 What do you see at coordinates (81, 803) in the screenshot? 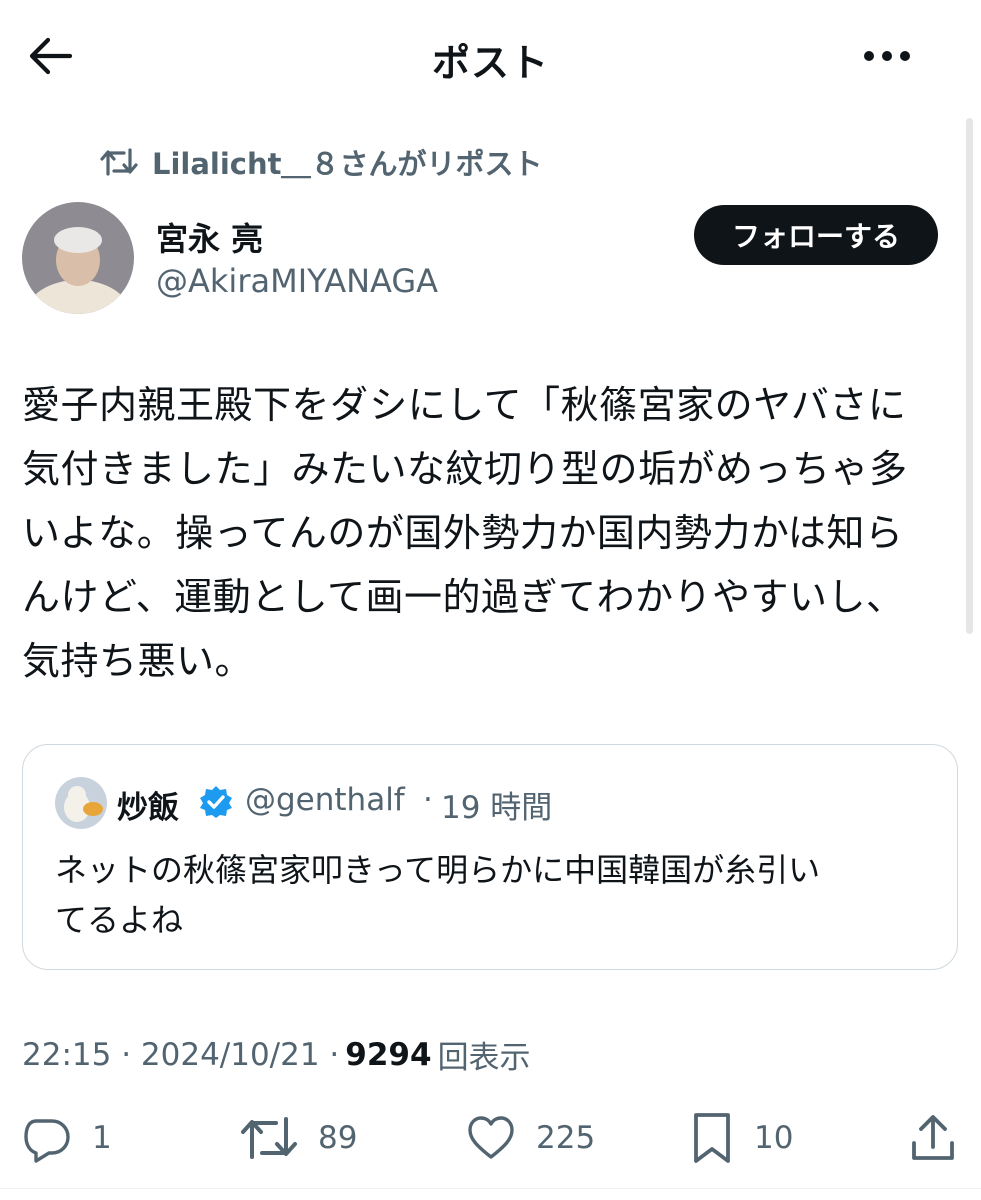
I see `quoted-author-avatar` at bounding box center [81, 803].